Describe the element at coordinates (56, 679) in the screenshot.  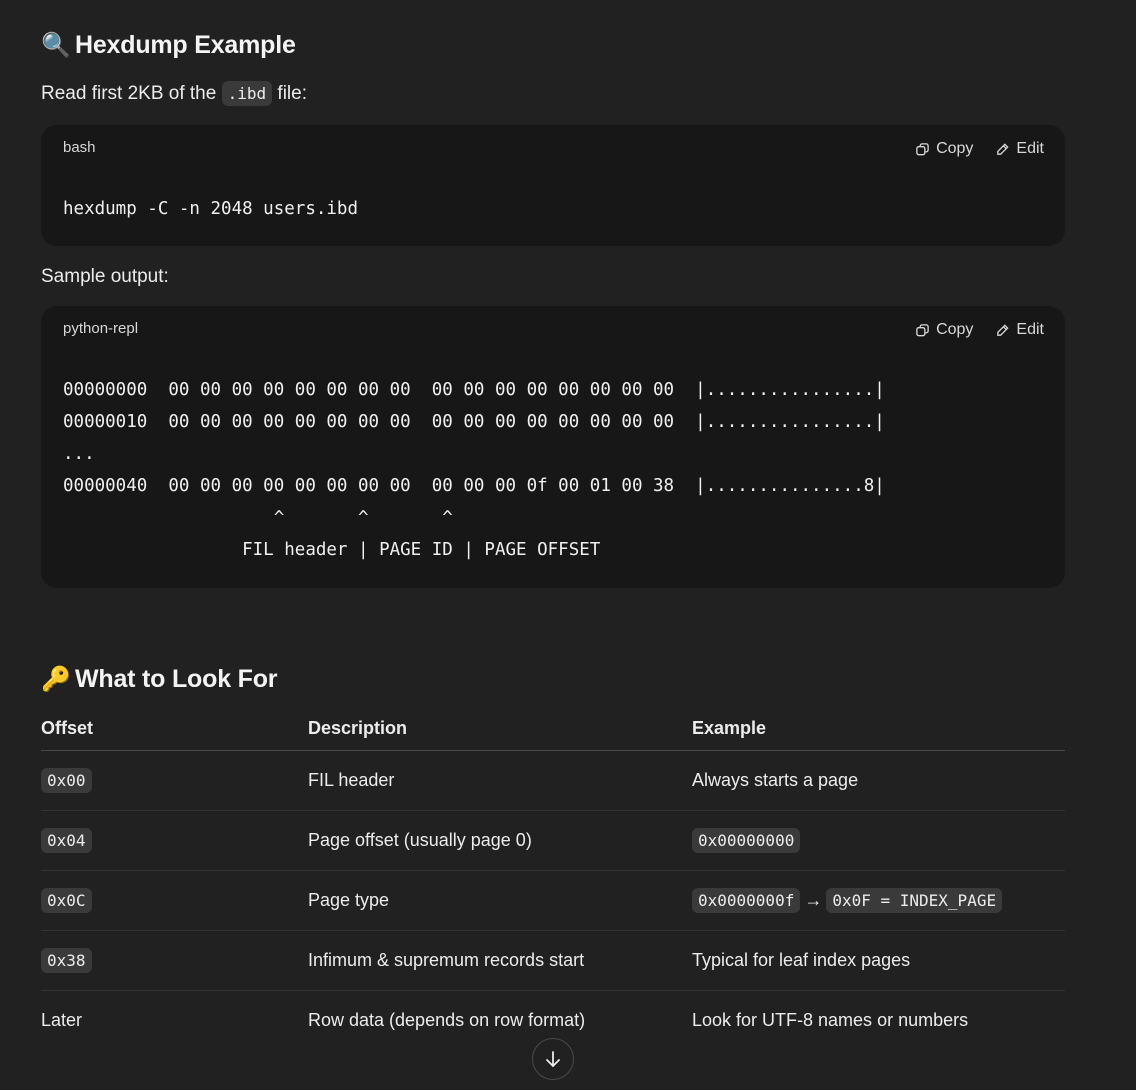
I see `key-emoji-icon: 🔑` at that location.